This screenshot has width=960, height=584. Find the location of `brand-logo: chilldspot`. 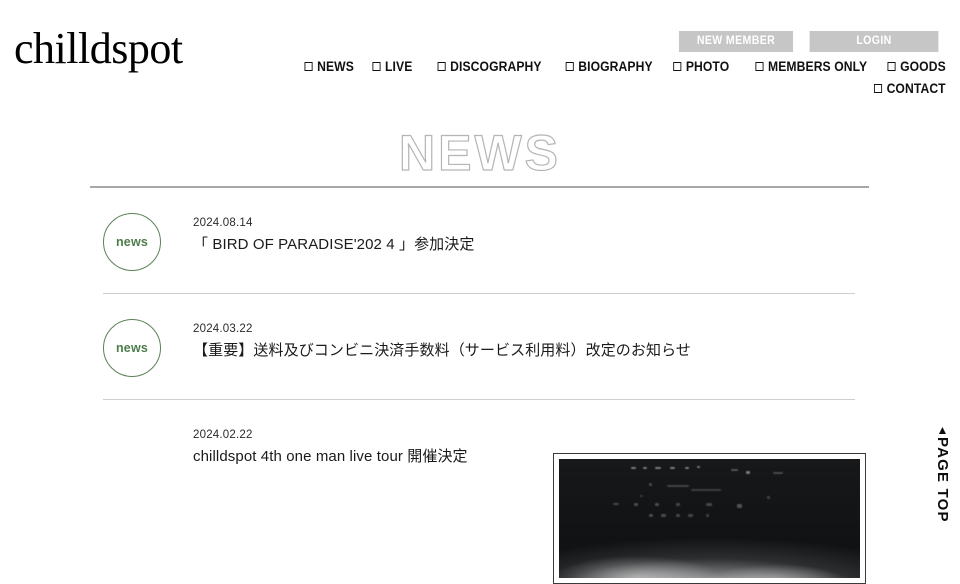

brand-logo: chilldspot is located at coordinates (98, 49).